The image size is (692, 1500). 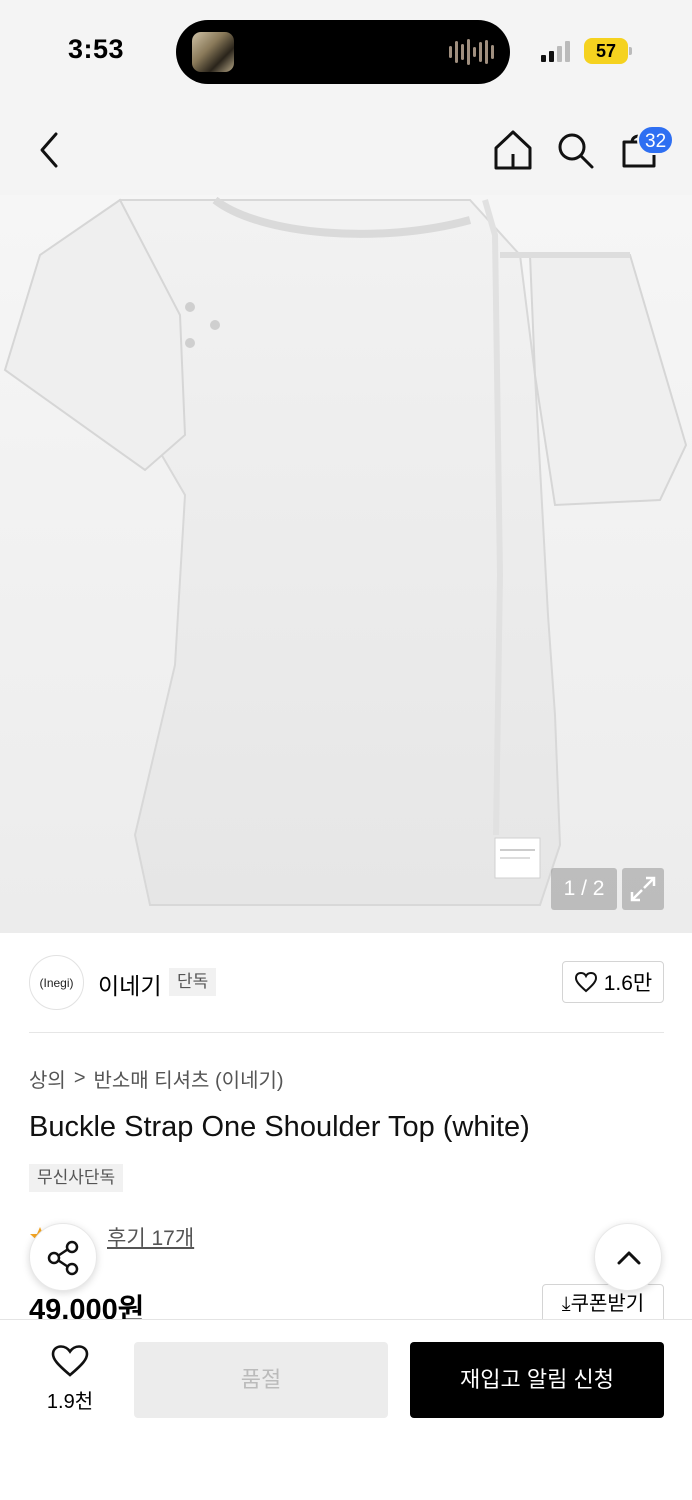 I want to click on soldout-button: 품절, so click(x=261, y=1380).